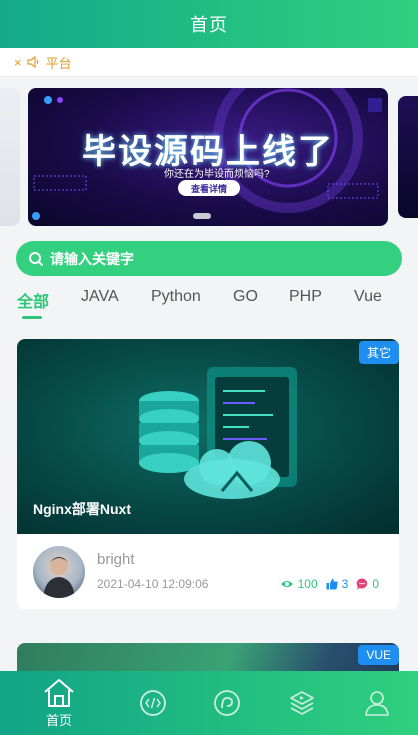 The height and width of the screenshot is (735, 418). I want to click on compass-icon, so click(227, 703).